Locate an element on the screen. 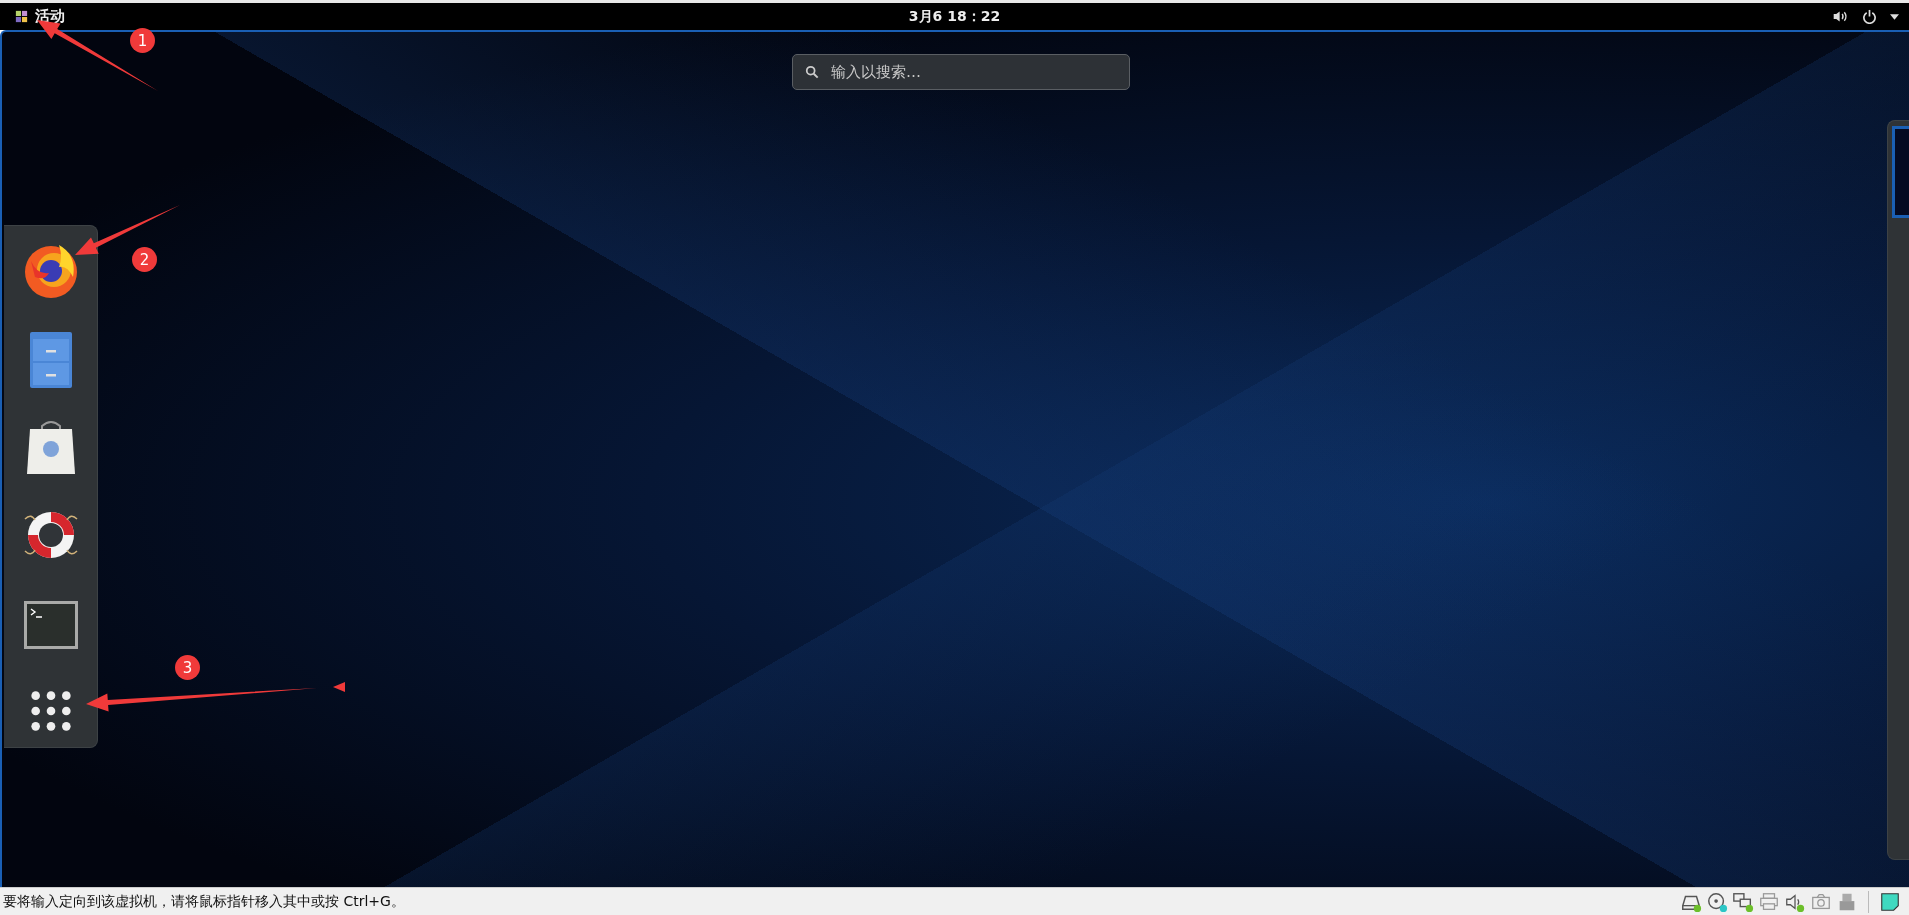 This screenshot has width=1909, height=915. search-icon is located at coordinates (812, 72).